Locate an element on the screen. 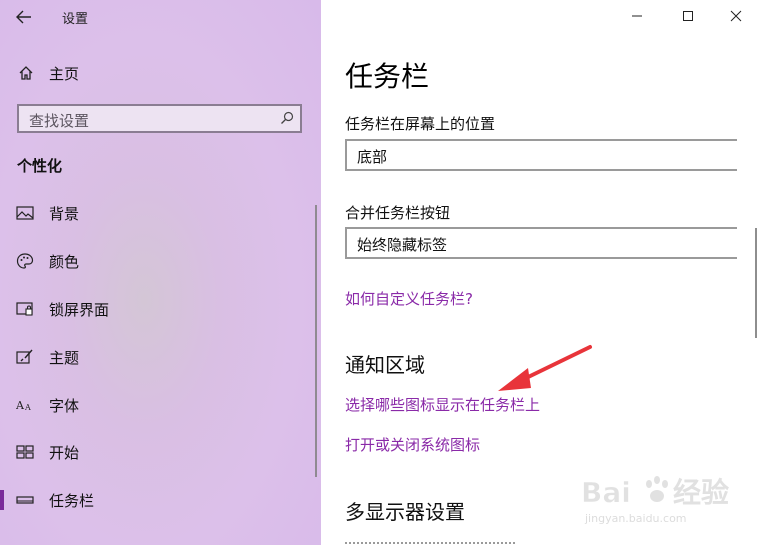 This screenshot has width=759, height=545. home-icon is located at coordinates (26, 73).